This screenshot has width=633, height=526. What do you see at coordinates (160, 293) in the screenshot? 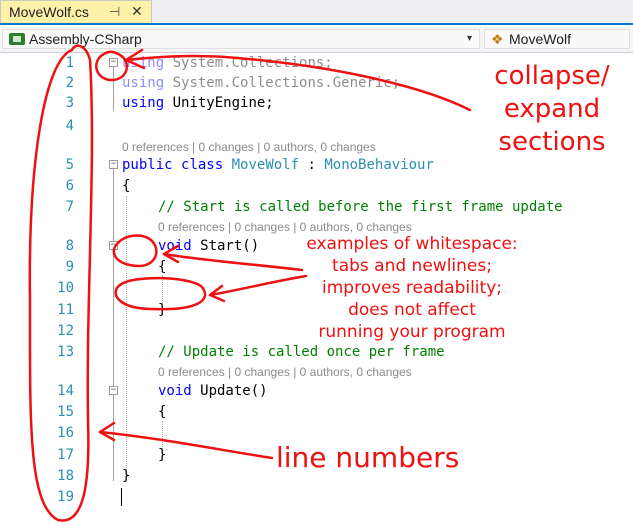
I see `blank-line-circle` at bounding box center [160, 293].